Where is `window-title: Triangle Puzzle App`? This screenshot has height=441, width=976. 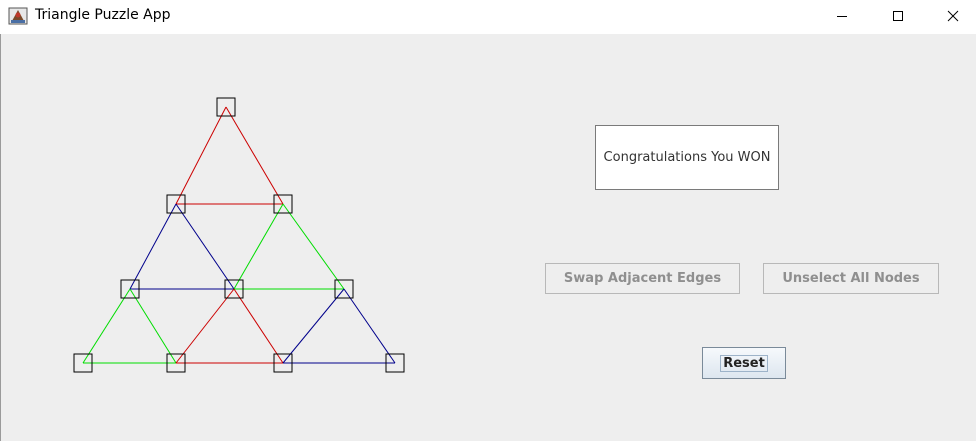
window-title: Triangle Puzzle App is located at coordinates (103, 15).